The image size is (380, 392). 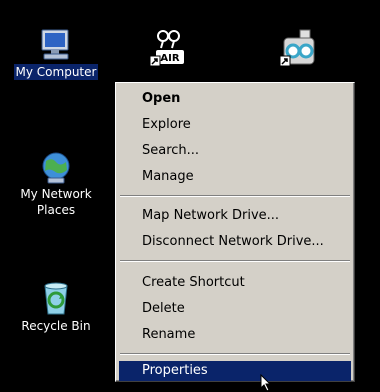 What do you see at coordinates (235, 309) in the screenshot?
I see `menu-item-delete: Delete` at bounding box center [235, 309].